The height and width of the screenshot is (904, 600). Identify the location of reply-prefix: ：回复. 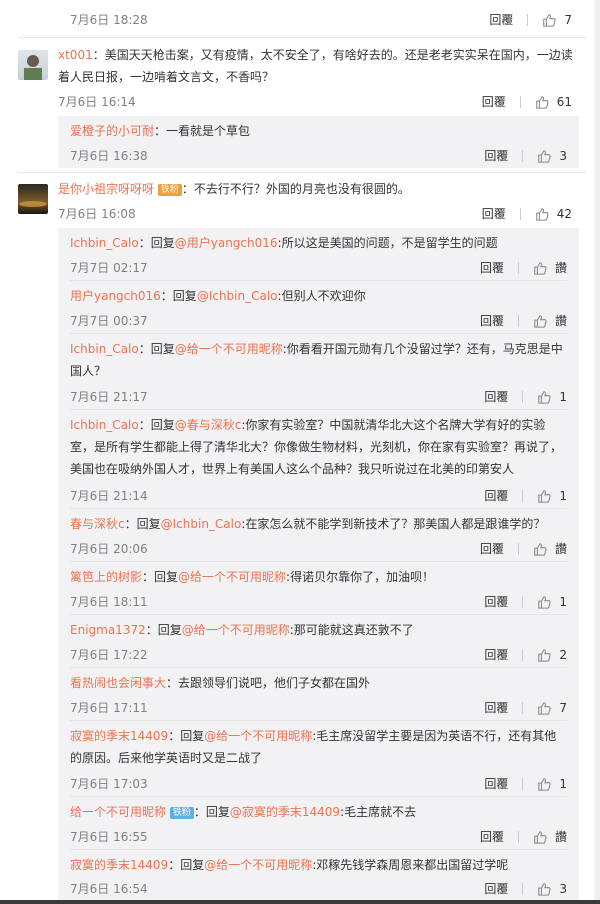
(156, 349).